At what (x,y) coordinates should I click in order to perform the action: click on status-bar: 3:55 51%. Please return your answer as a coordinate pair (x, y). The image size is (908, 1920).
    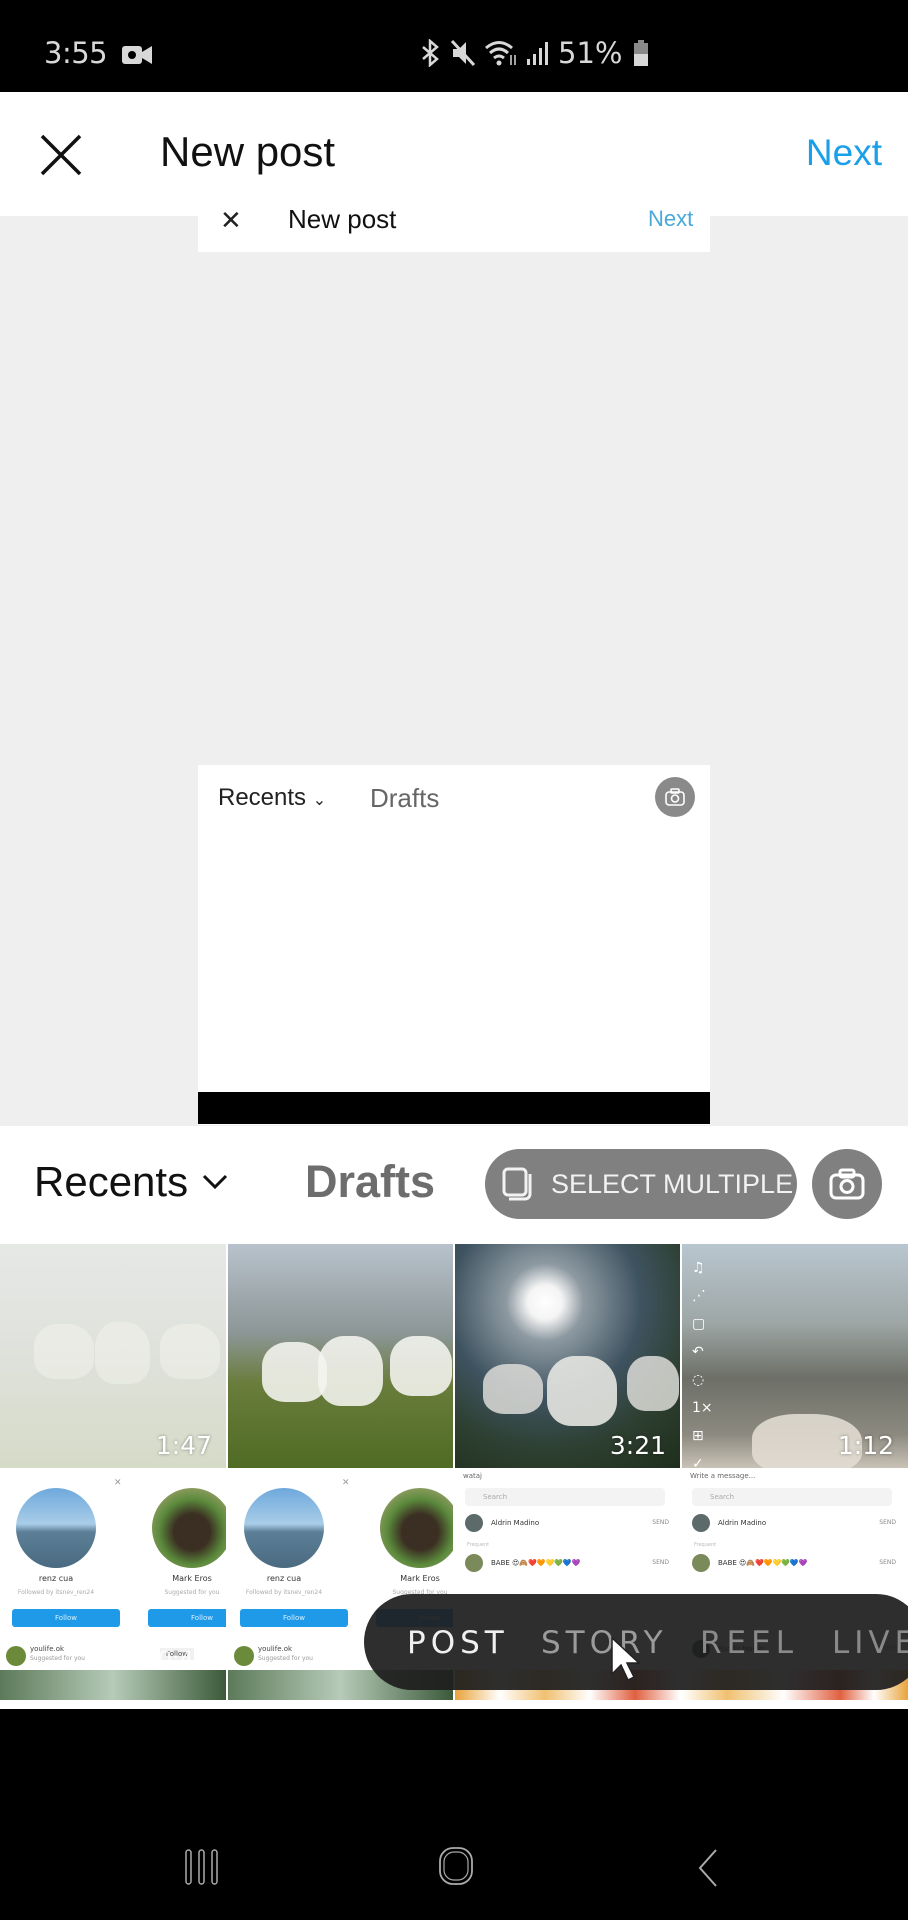
    Looking at the image, I should click on (454, 46).